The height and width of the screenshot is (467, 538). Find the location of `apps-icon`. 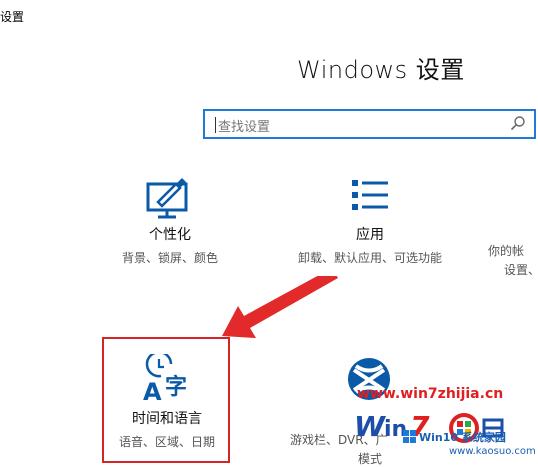

apps-icon is located at coordinates (370, 195).